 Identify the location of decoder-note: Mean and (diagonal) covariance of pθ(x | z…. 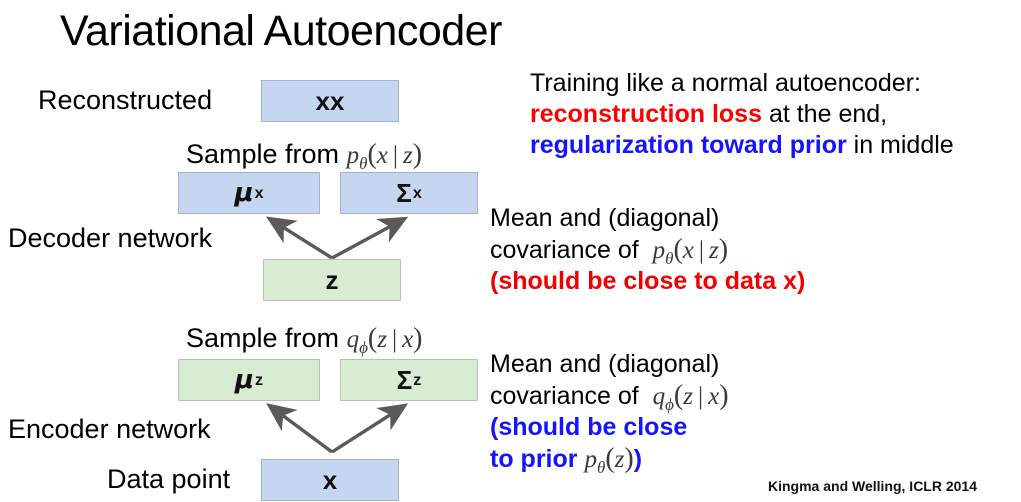
(647, 250).